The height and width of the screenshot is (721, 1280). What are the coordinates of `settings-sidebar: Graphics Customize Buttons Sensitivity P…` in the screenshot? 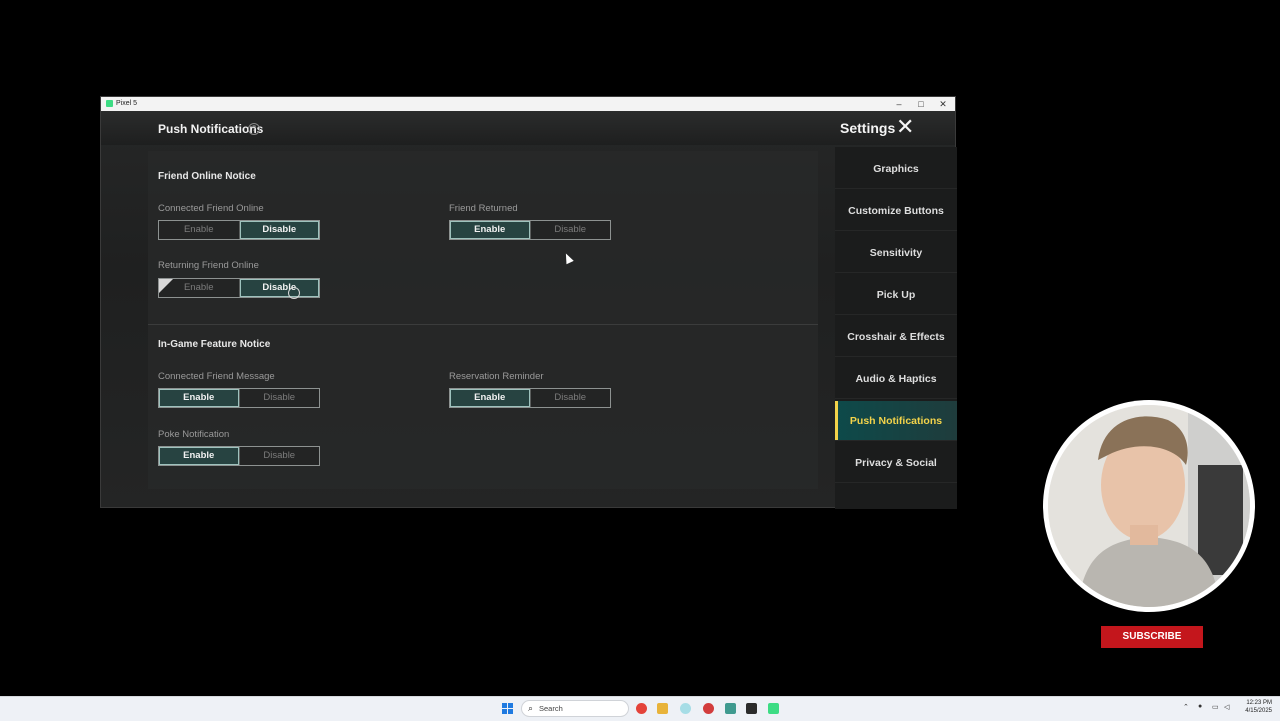 It's located at (896, 328).